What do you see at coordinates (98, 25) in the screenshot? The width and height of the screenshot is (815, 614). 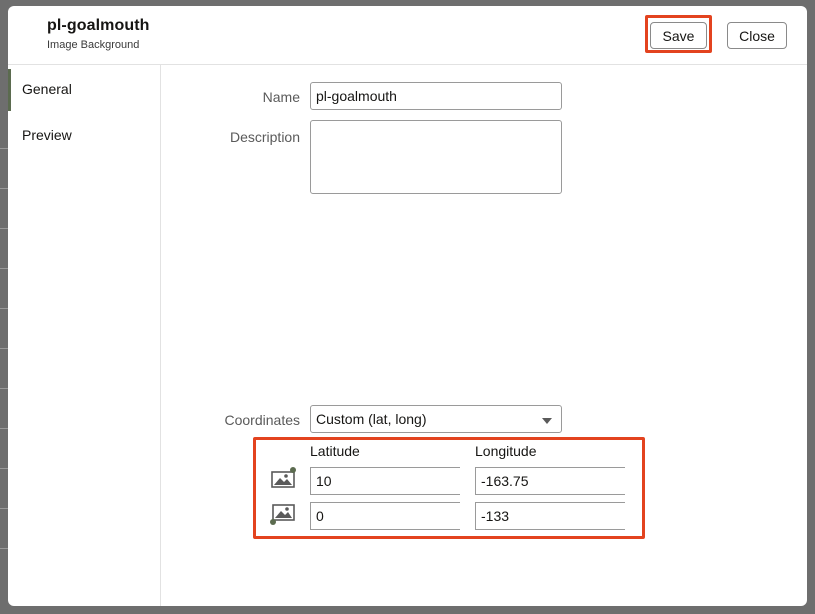 I see `dialog-title: pl-goalmouth` at bounding box center [98, 25].